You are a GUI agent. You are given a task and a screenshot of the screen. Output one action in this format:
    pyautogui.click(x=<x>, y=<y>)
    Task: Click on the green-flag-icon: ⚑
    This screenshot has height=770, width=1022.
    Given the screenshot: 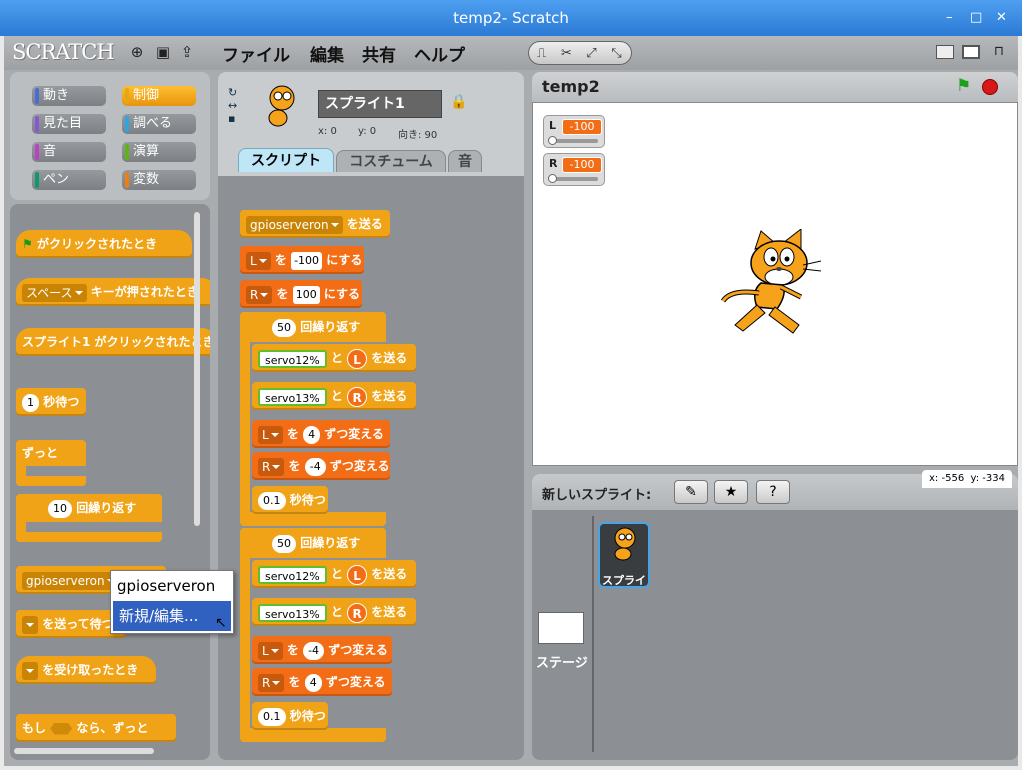 What is the action you would take?
    pyautogui.click(x=963, y=86)
    